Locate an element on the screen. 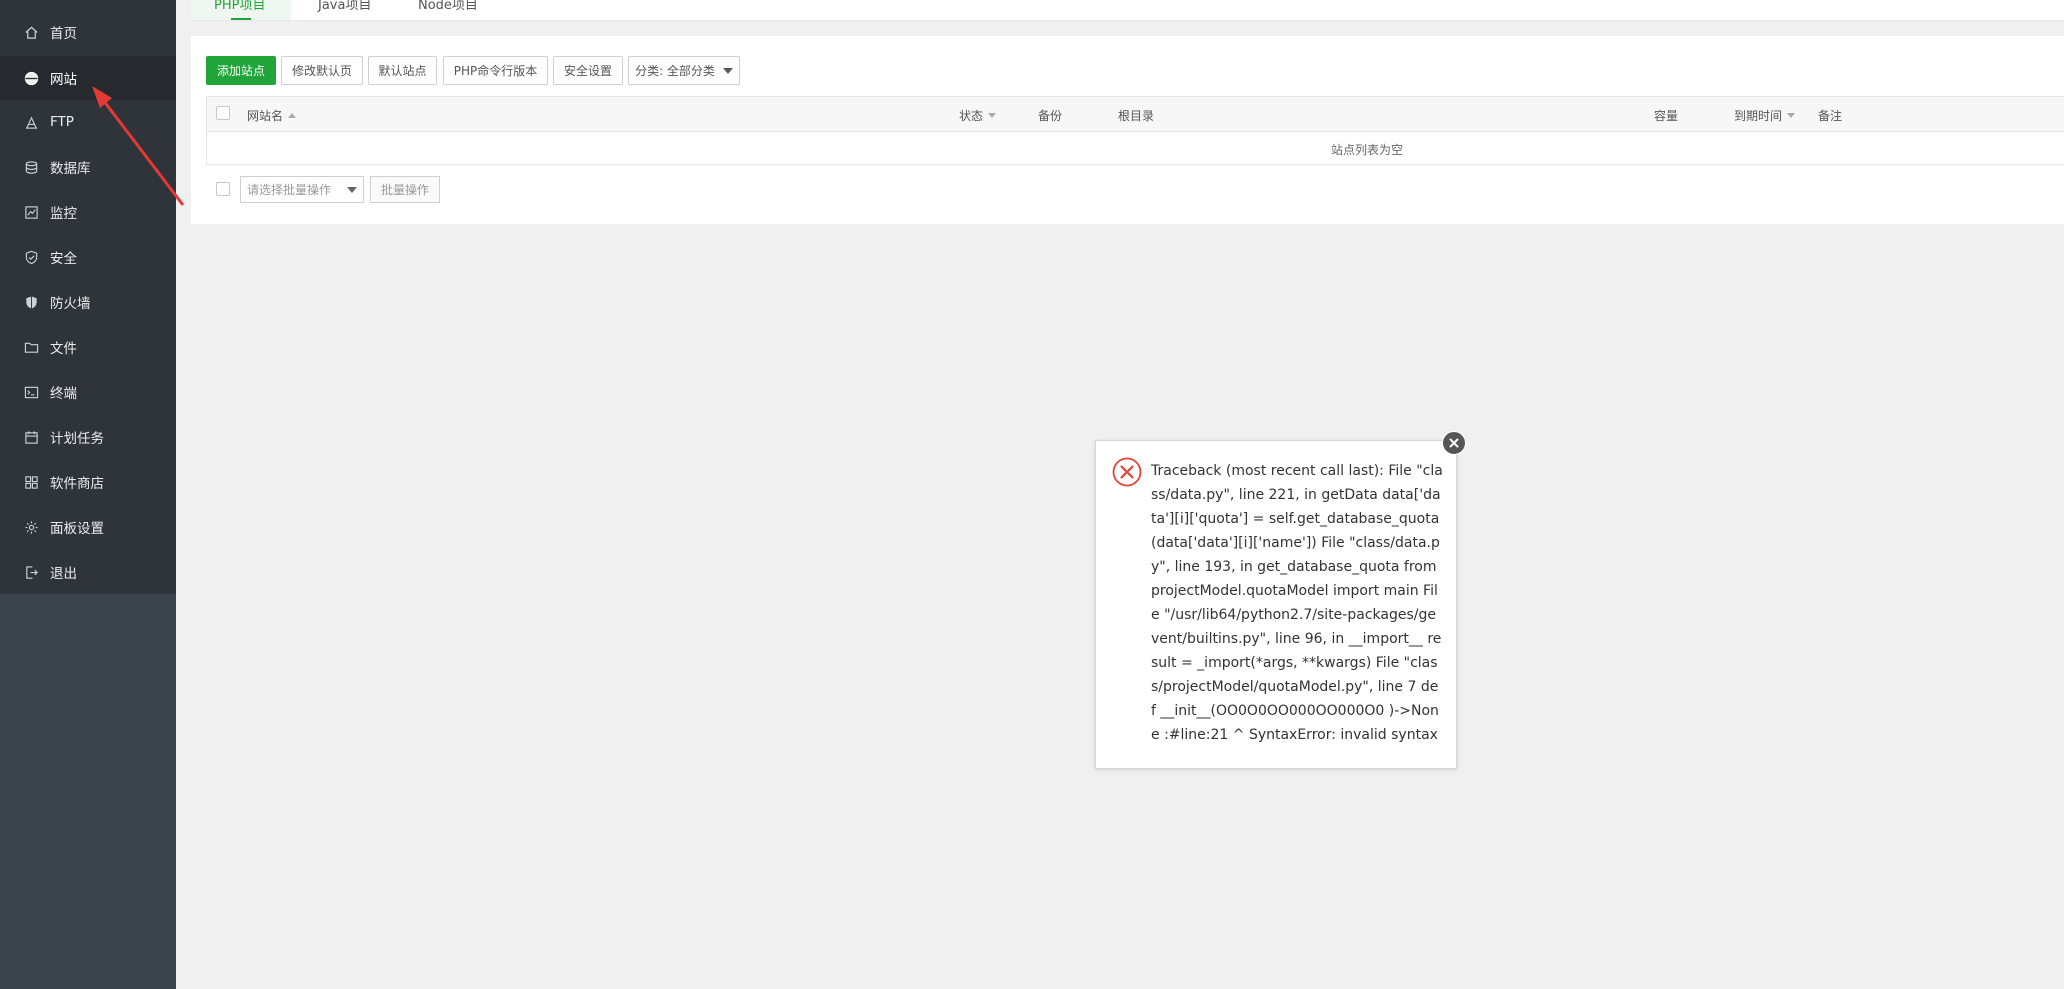 This screenshot has height=989, width=2064. column-label: 网站名 is located at coordinates (265, 116).